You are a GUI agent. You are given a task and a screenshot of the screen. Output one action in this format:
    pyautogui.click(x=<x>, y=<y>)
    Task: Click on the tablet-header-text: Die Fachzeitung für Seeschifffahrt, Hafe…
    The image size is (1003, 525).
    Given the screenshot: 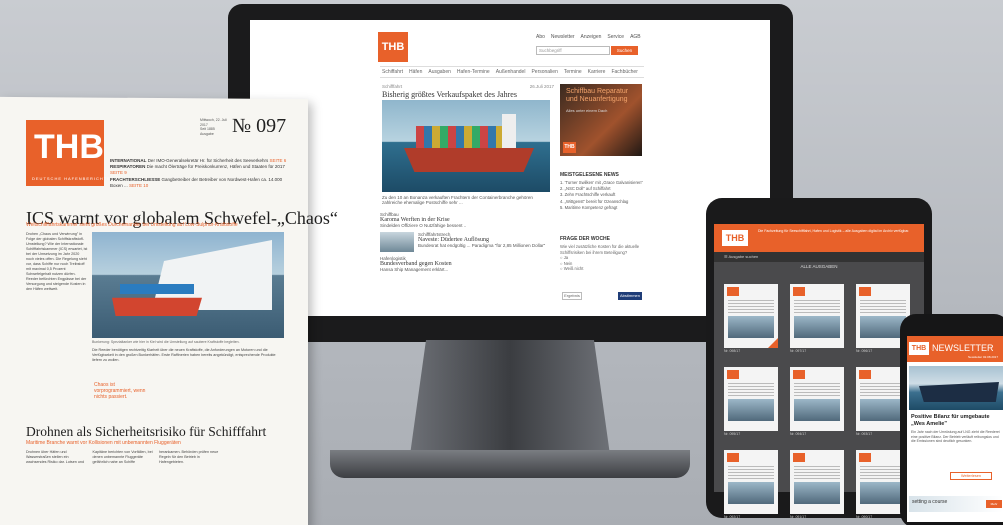 What is the action you would take?
    pyautogui.click(x=834, y=231)
    